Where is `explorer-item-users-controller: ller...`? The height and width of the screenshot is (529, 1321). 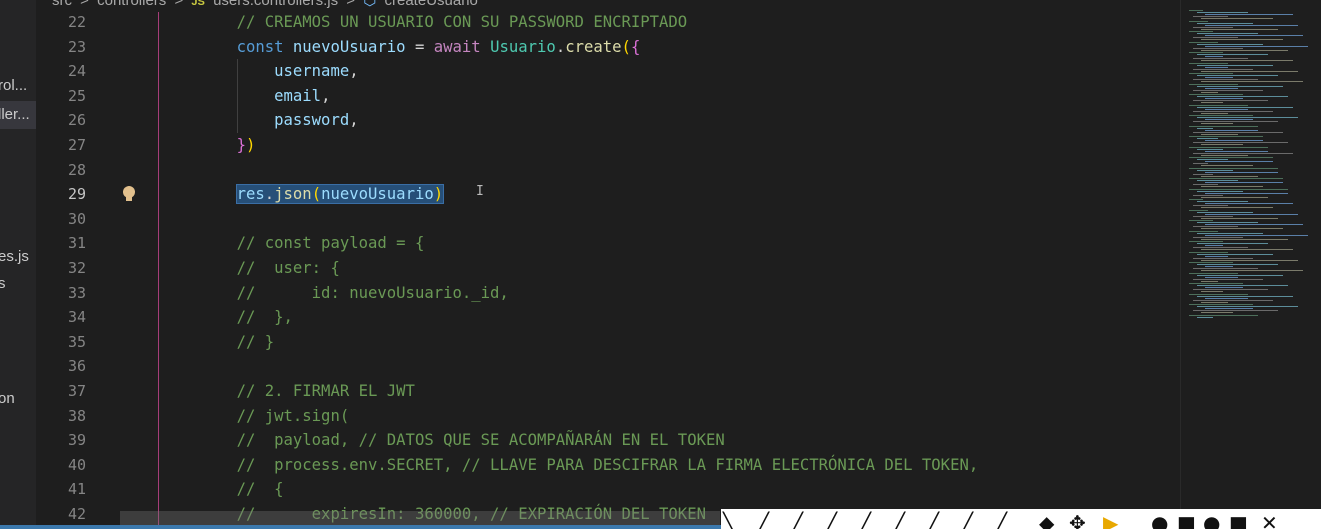 explorer-item-users-controller: ller... is located at coordinates (15, 114).